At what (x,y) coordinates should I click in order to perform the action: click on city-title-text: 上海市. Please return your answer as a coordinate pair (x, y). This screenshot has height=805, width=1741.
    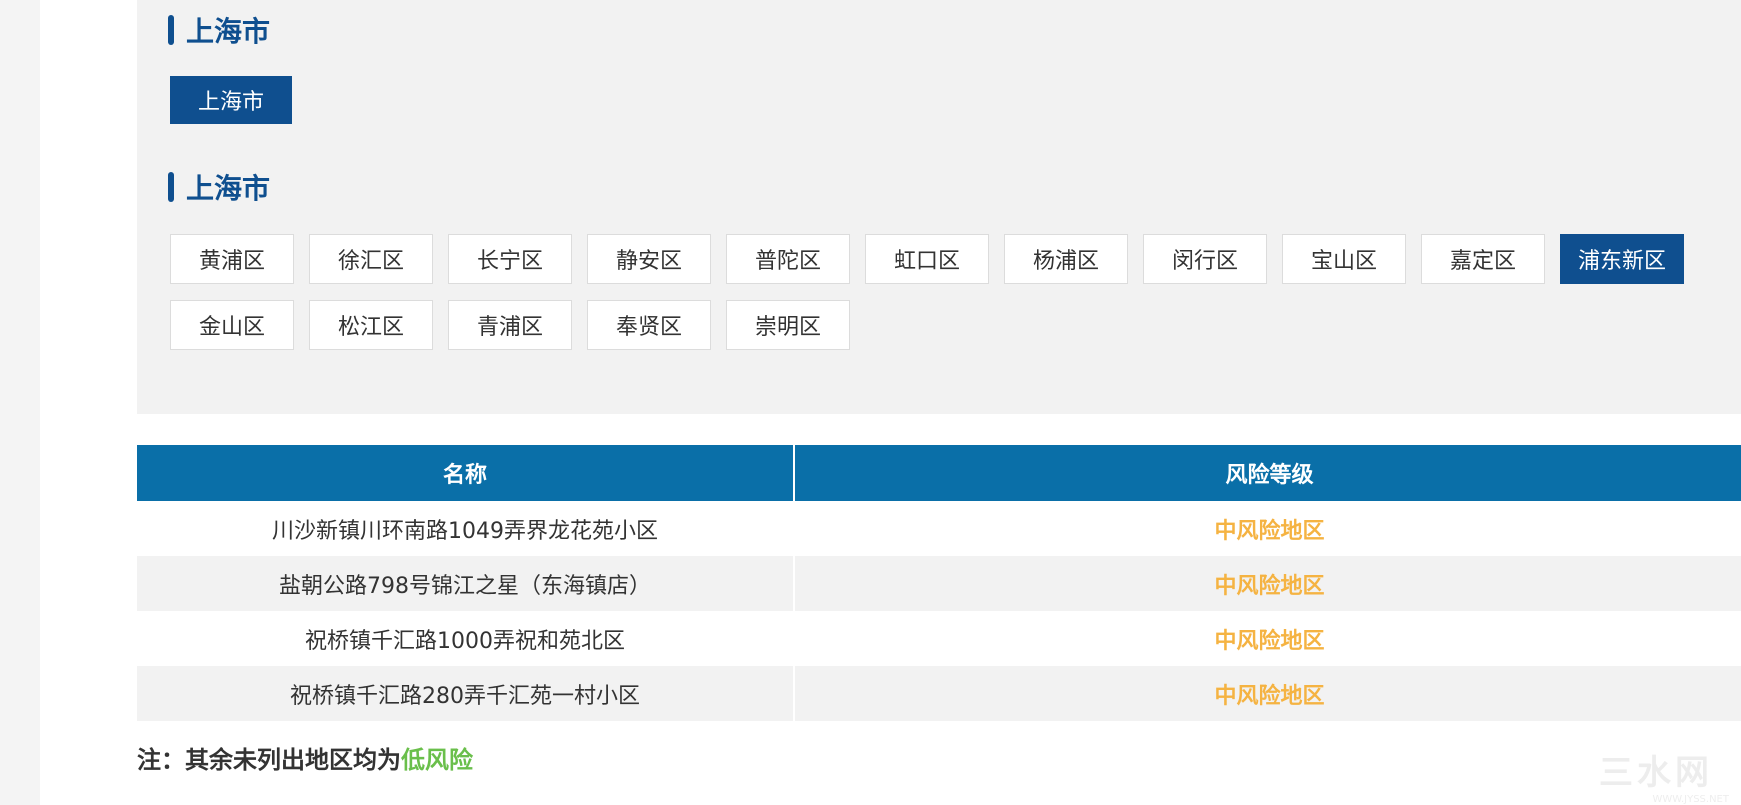
    Looking at the image, I should click on (228, 188).